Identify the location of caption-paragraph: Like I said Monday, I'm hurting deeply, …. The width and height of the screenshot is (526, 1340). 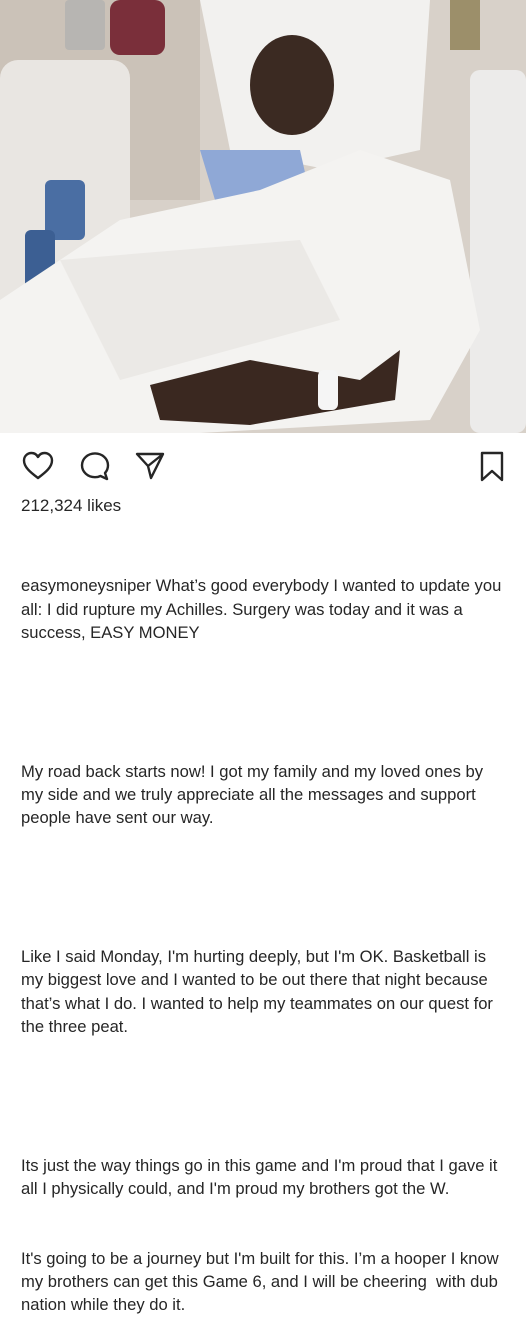
(259, 991).